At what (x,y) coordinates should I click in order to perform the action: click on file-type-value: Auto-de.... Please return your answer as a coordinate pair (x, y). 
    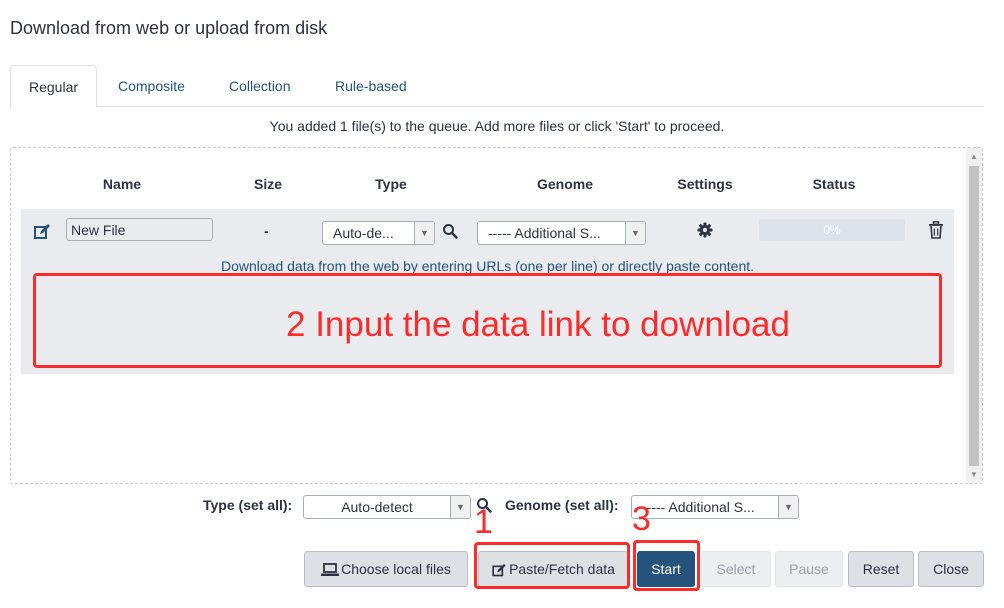
    Looking at the image, I should click on (363, 233).